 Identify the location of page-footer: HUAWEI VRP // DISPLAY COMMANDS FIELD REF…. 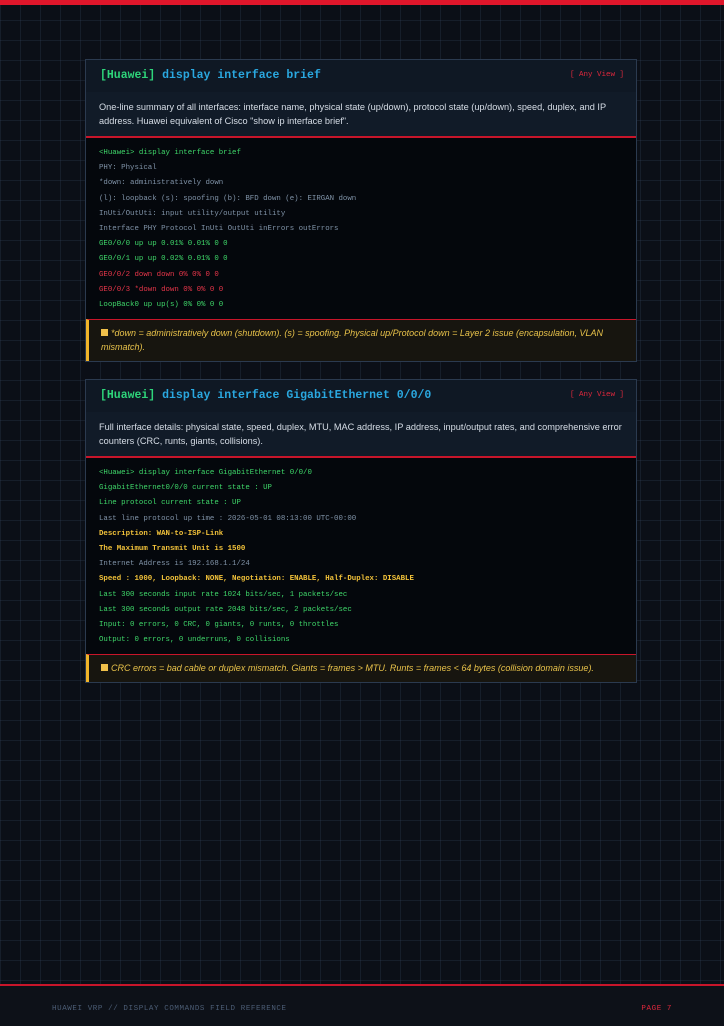
(362, 1005).